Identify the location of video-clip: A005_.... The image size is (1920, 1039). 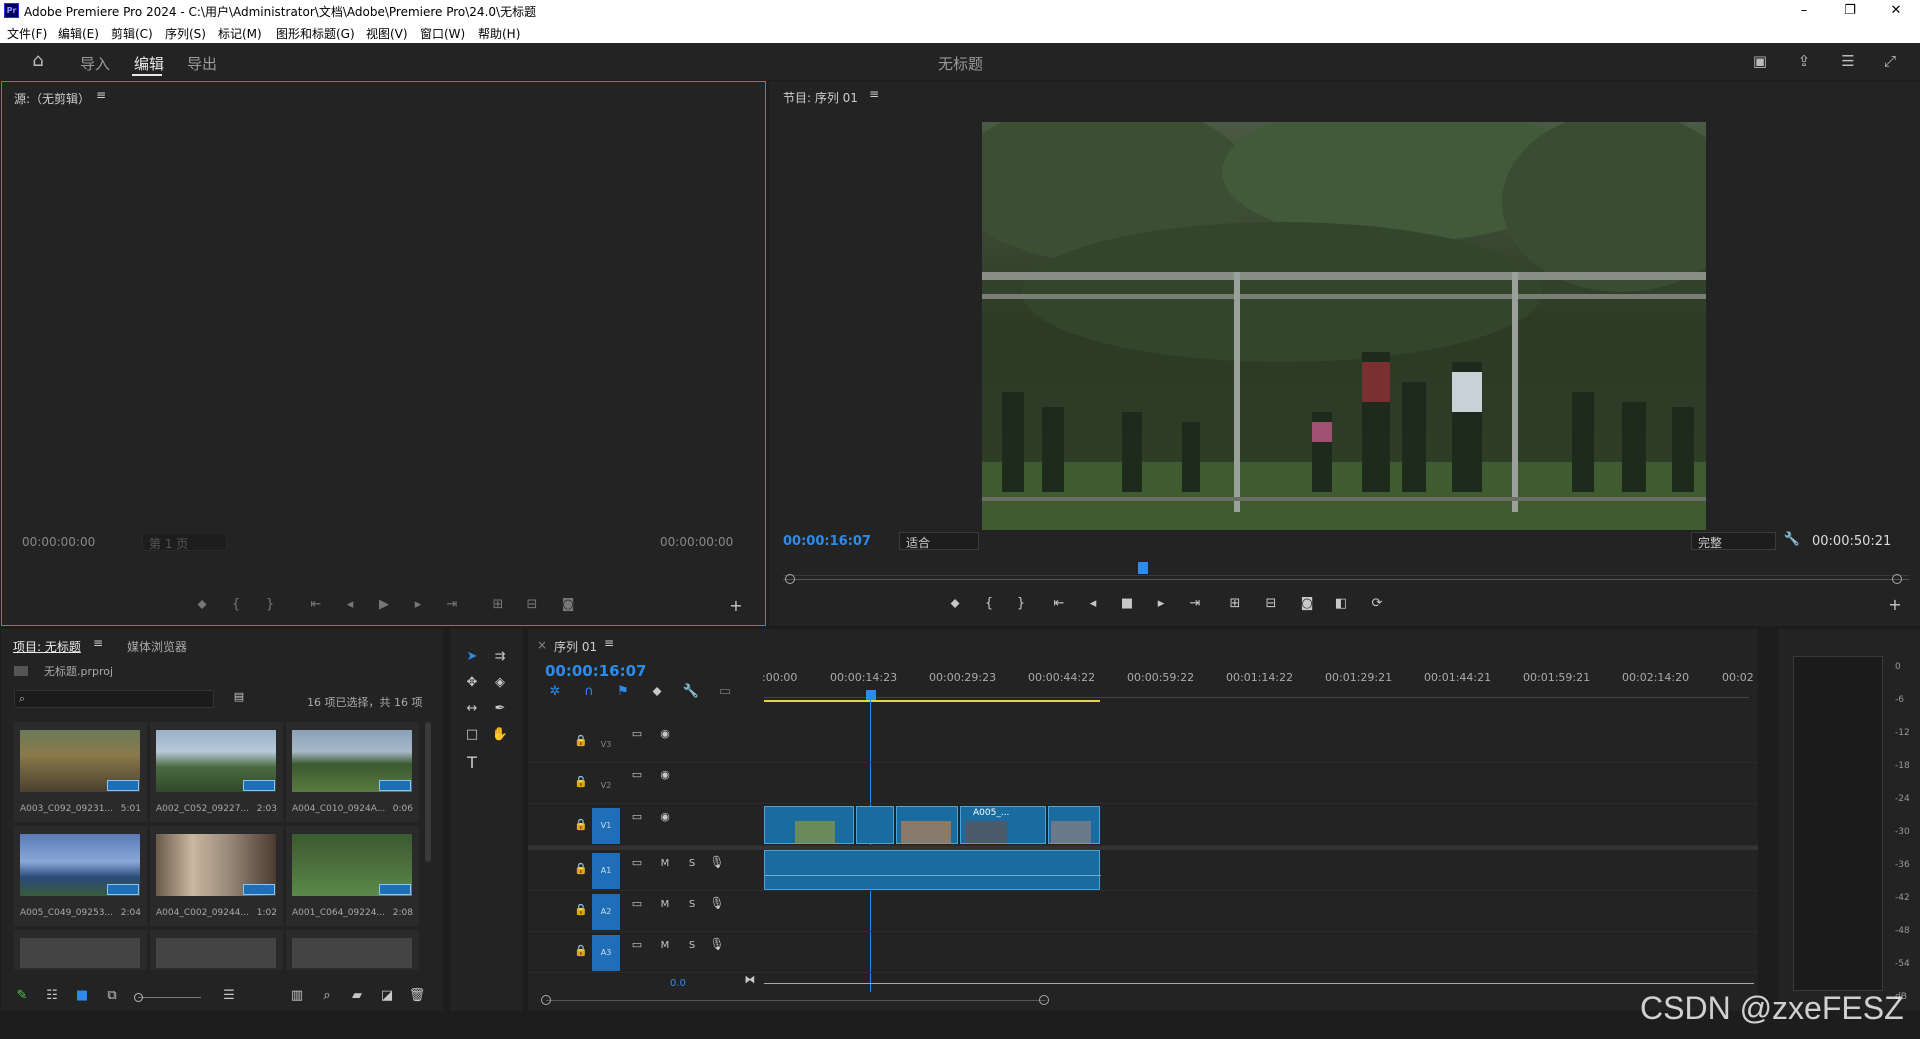
(1003, 825).